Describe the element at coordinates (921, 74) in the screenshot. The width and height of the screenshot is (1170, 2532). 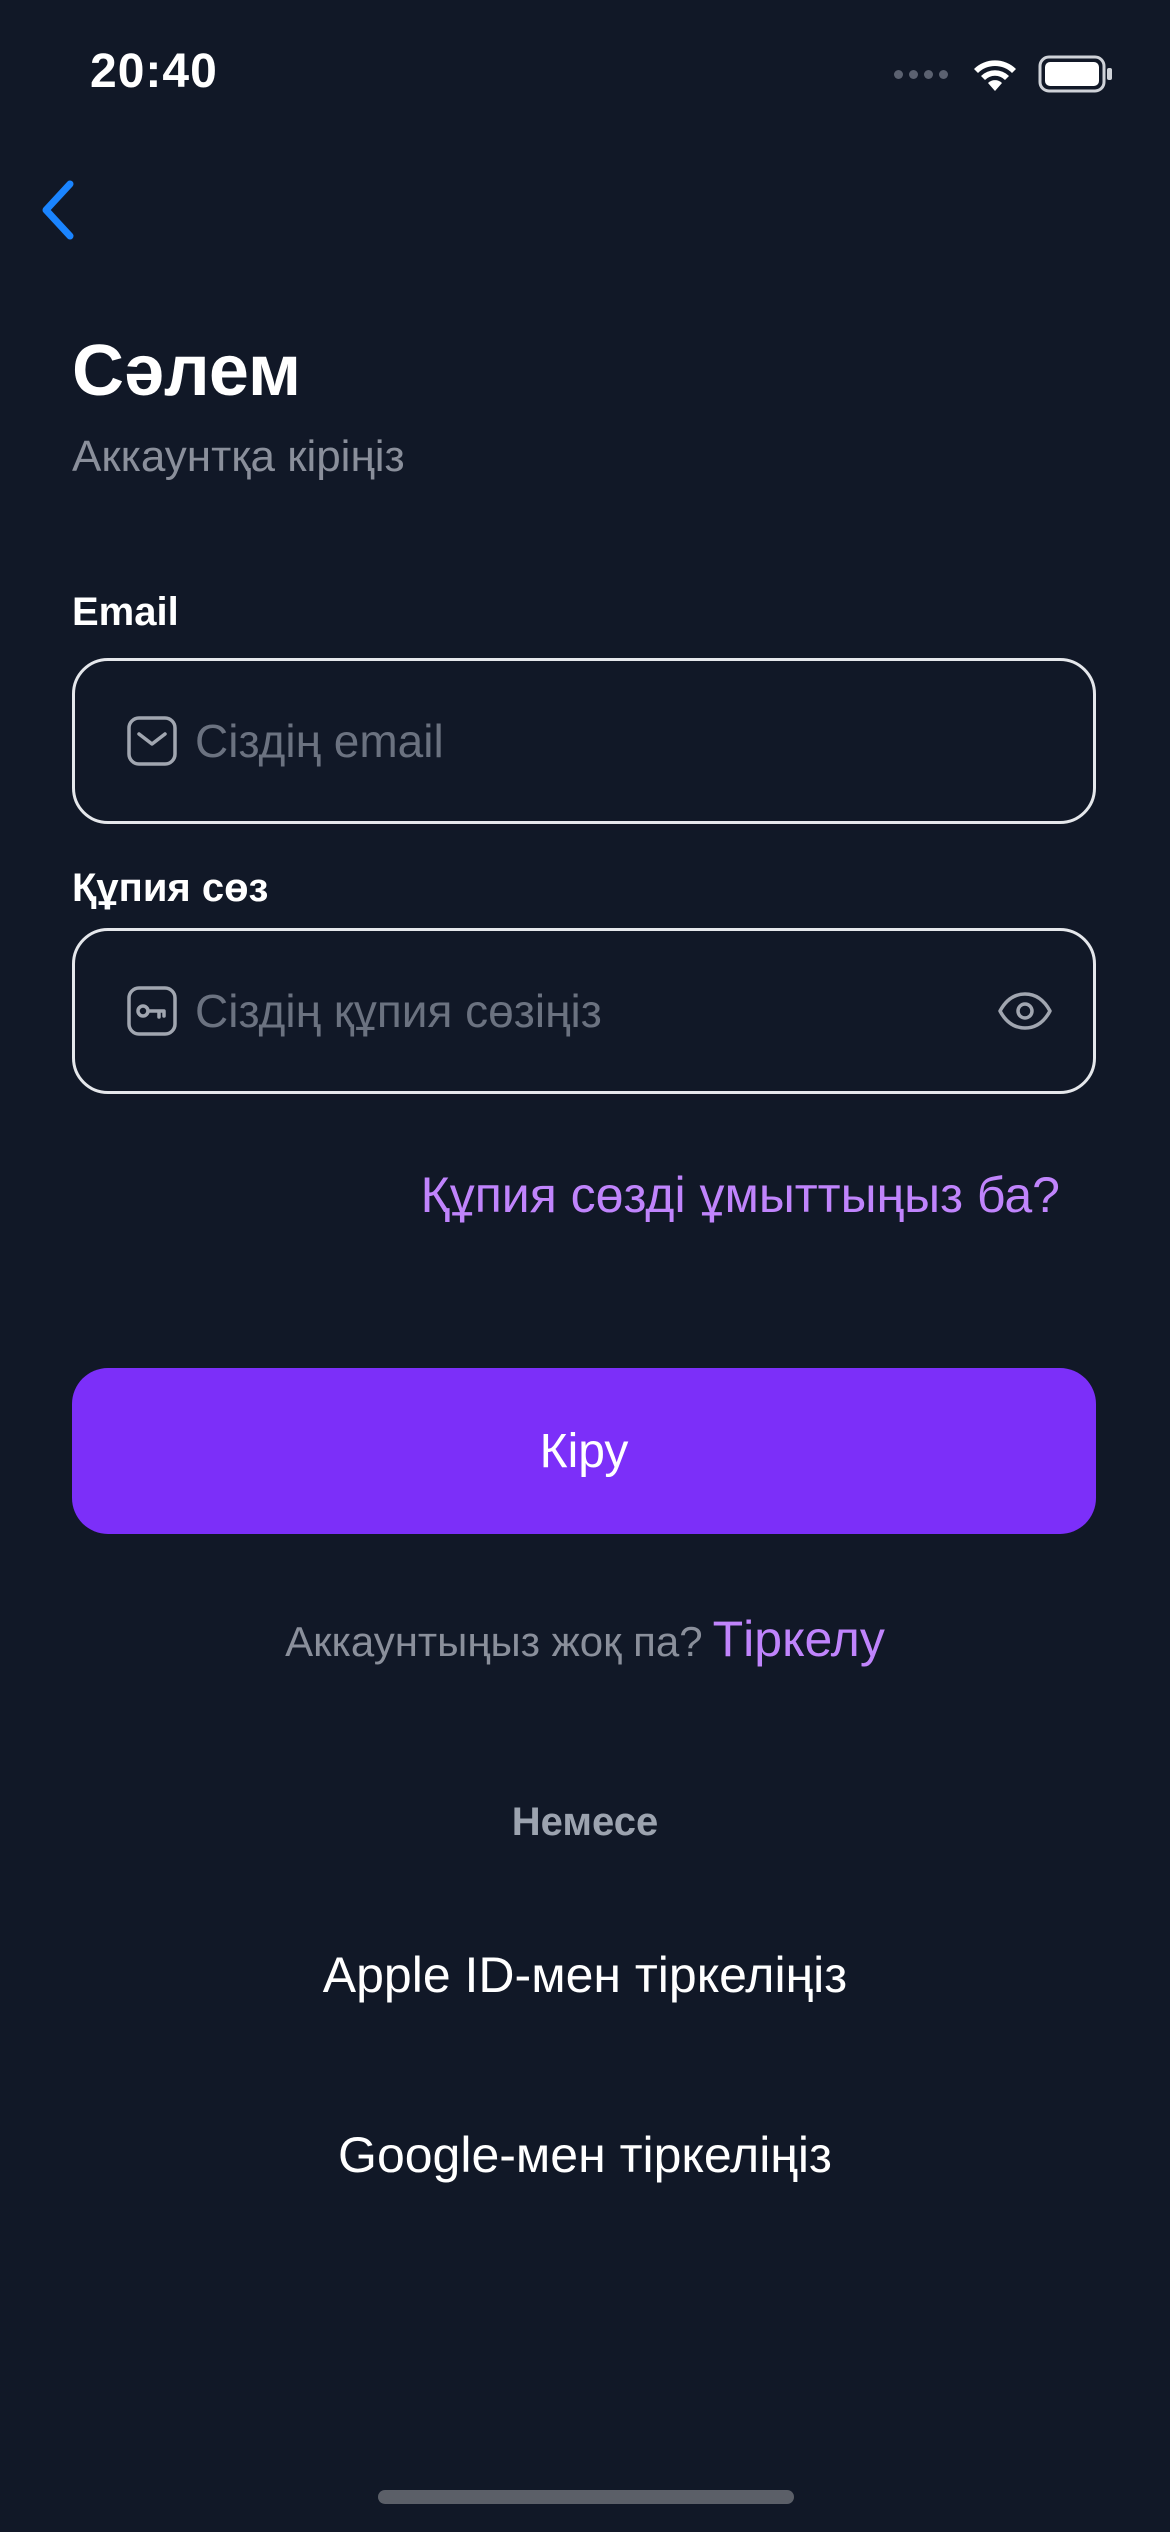
I see `cellular-signal-icon` at that location.